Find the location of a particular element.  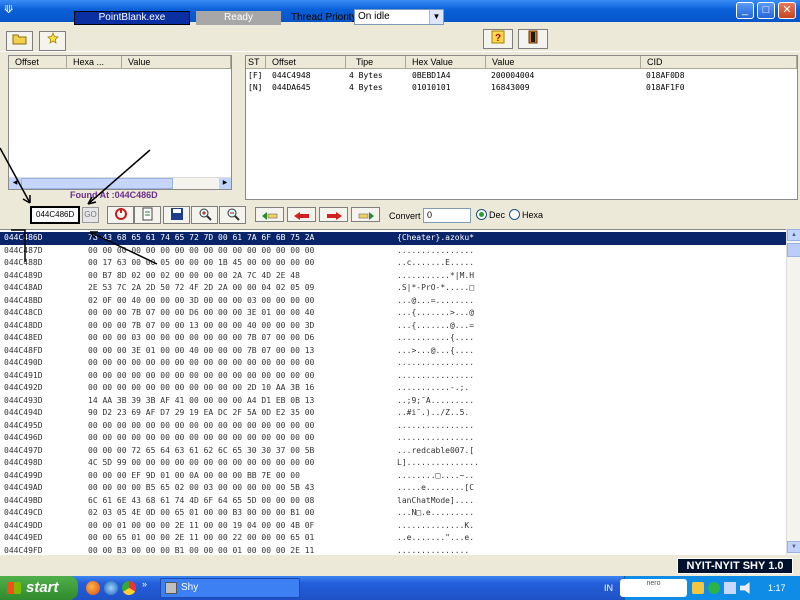

windows-logo-icon is located at coordinates (14, 588).